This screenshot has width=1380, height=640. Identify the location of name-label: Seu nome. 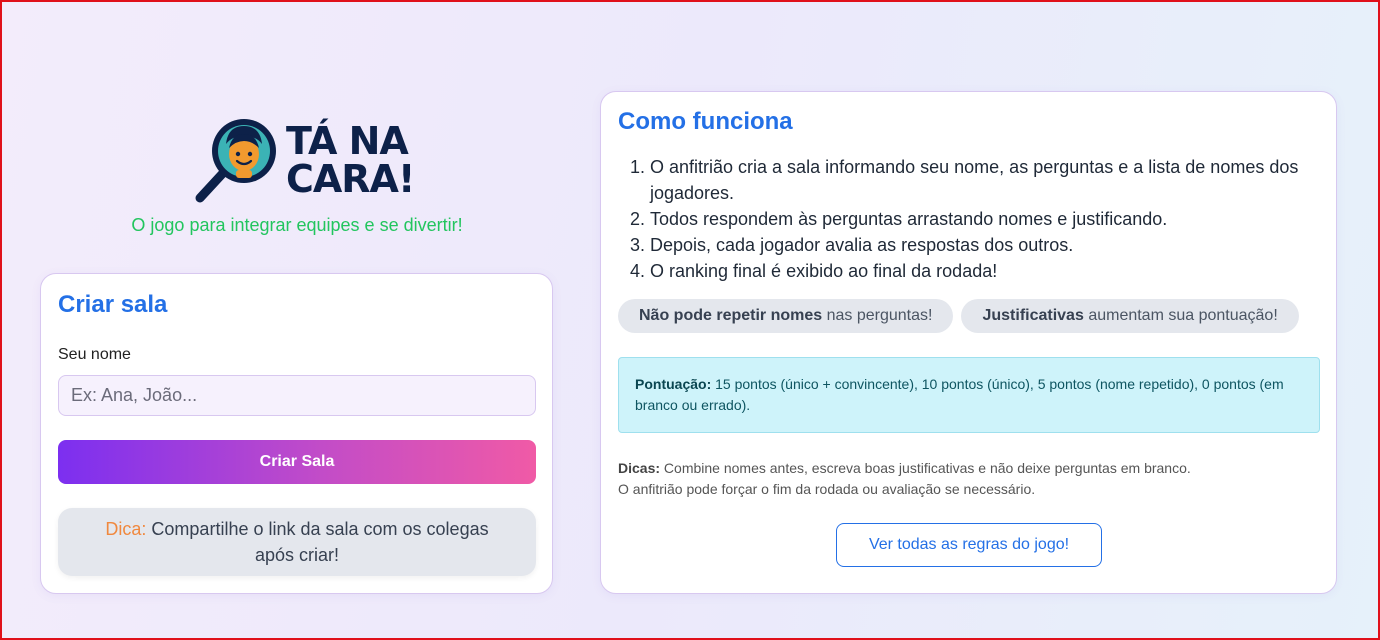
(94, 354).